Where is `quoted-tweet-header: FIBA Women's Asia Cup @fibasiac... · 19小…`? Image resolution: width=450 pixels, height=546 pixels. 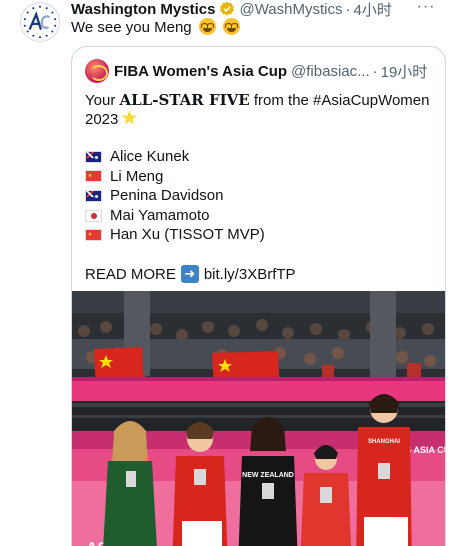
quoted-tweet-header: FIBA Women's Asia Cup @fibasiac... · 19小… is located at coordinates (256, 71).